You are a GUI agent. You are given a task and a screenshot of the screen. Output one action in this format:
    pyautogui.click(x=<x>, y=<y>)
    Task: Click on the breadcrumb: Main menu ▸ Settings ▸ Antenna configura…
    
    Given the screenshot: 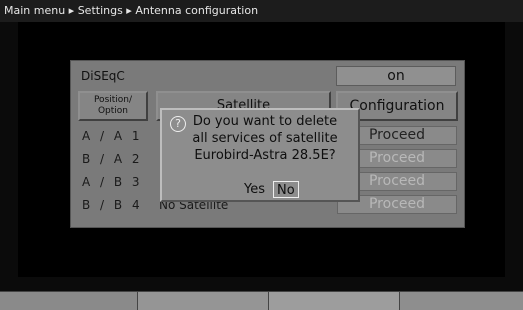 What is the action you would take?
    pyautogui.click(x=261, y=11)
    